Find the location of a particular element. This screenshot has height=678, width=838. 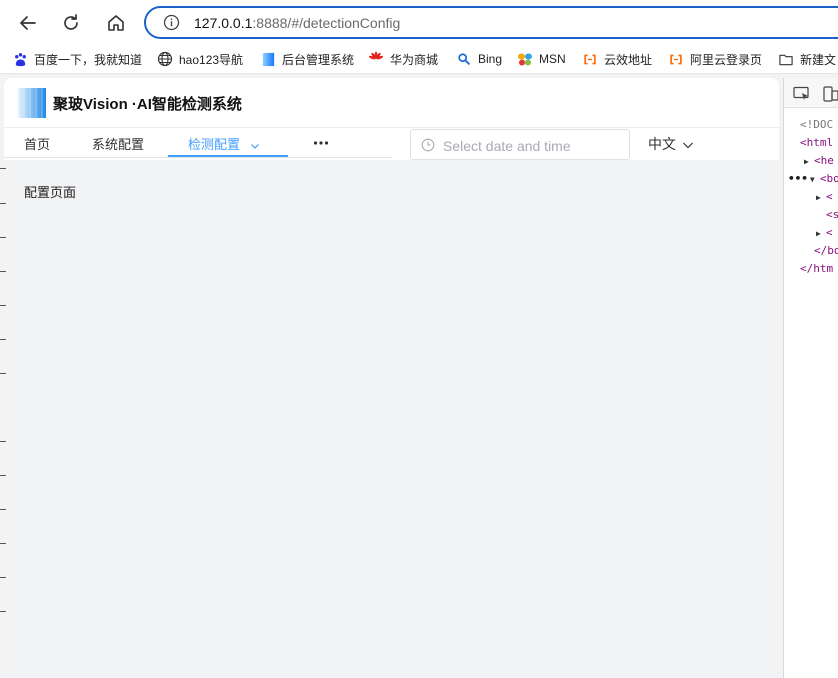

bookmark-label: 阿里云登录页 is located at coordinates (726, 59).